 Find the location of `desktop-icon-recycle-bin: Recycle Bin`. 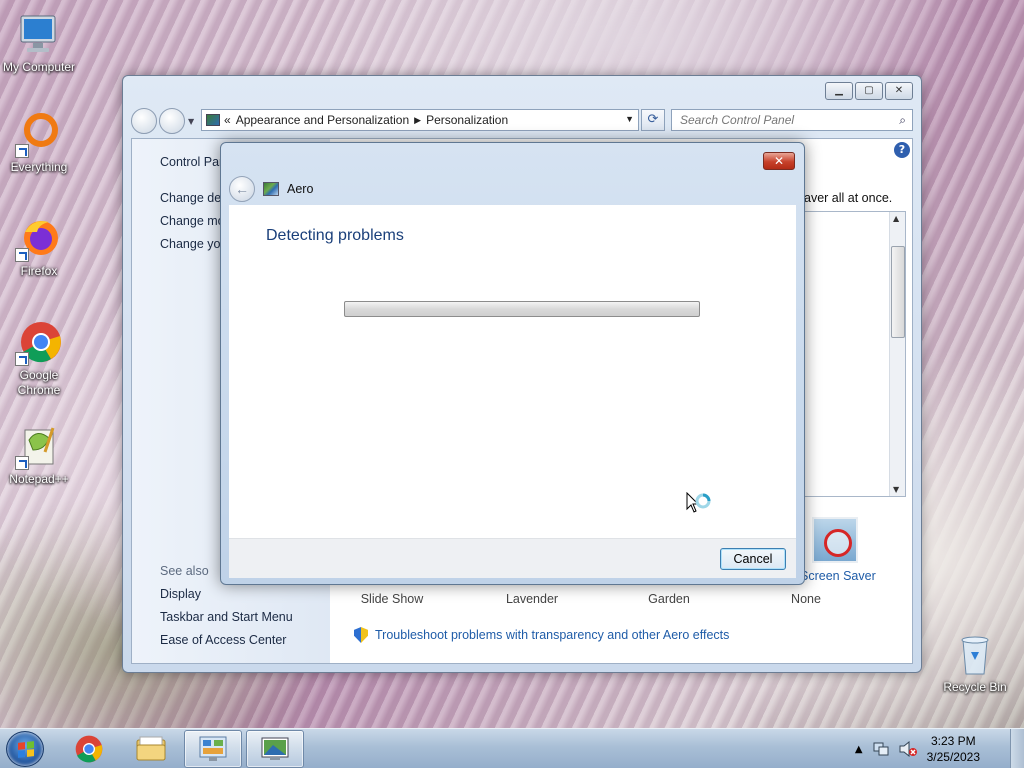

desktop-icon-recycle-bin: Recycle Bin is located at coordinates (975, 662).